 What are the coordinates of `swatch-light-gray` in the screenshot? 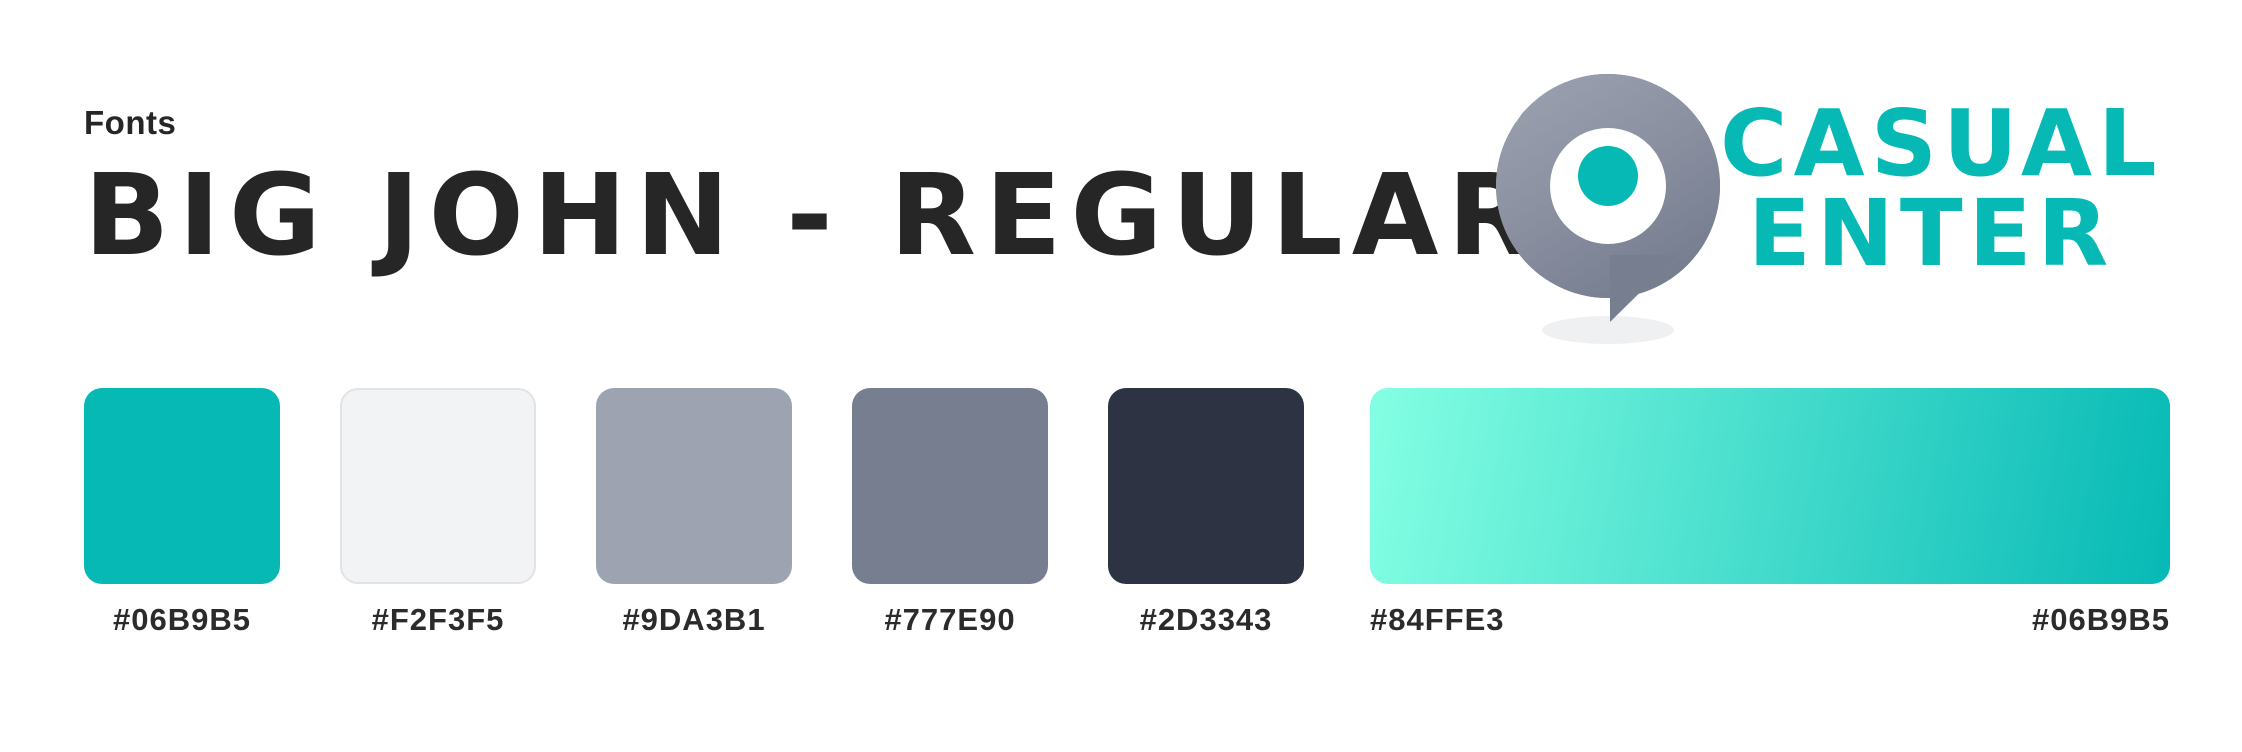 It's located at (438, 486).